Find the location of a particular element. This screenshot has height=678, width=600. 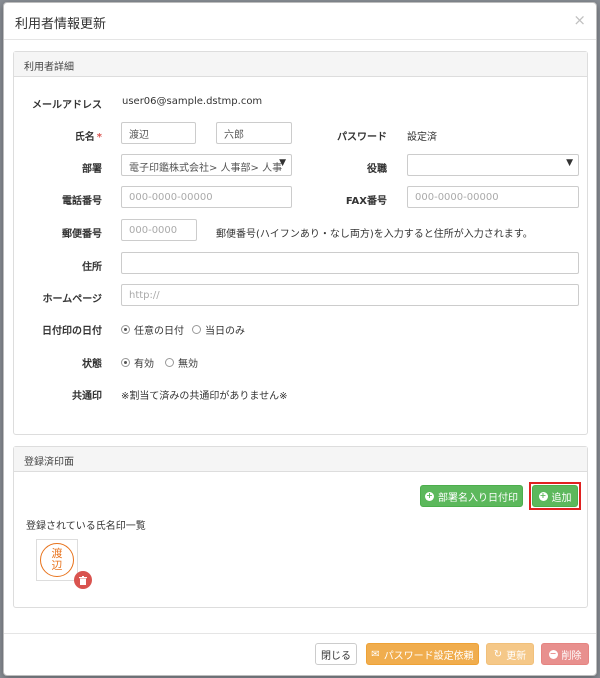

password-label: パスワード is located at coordinates (362, 137).